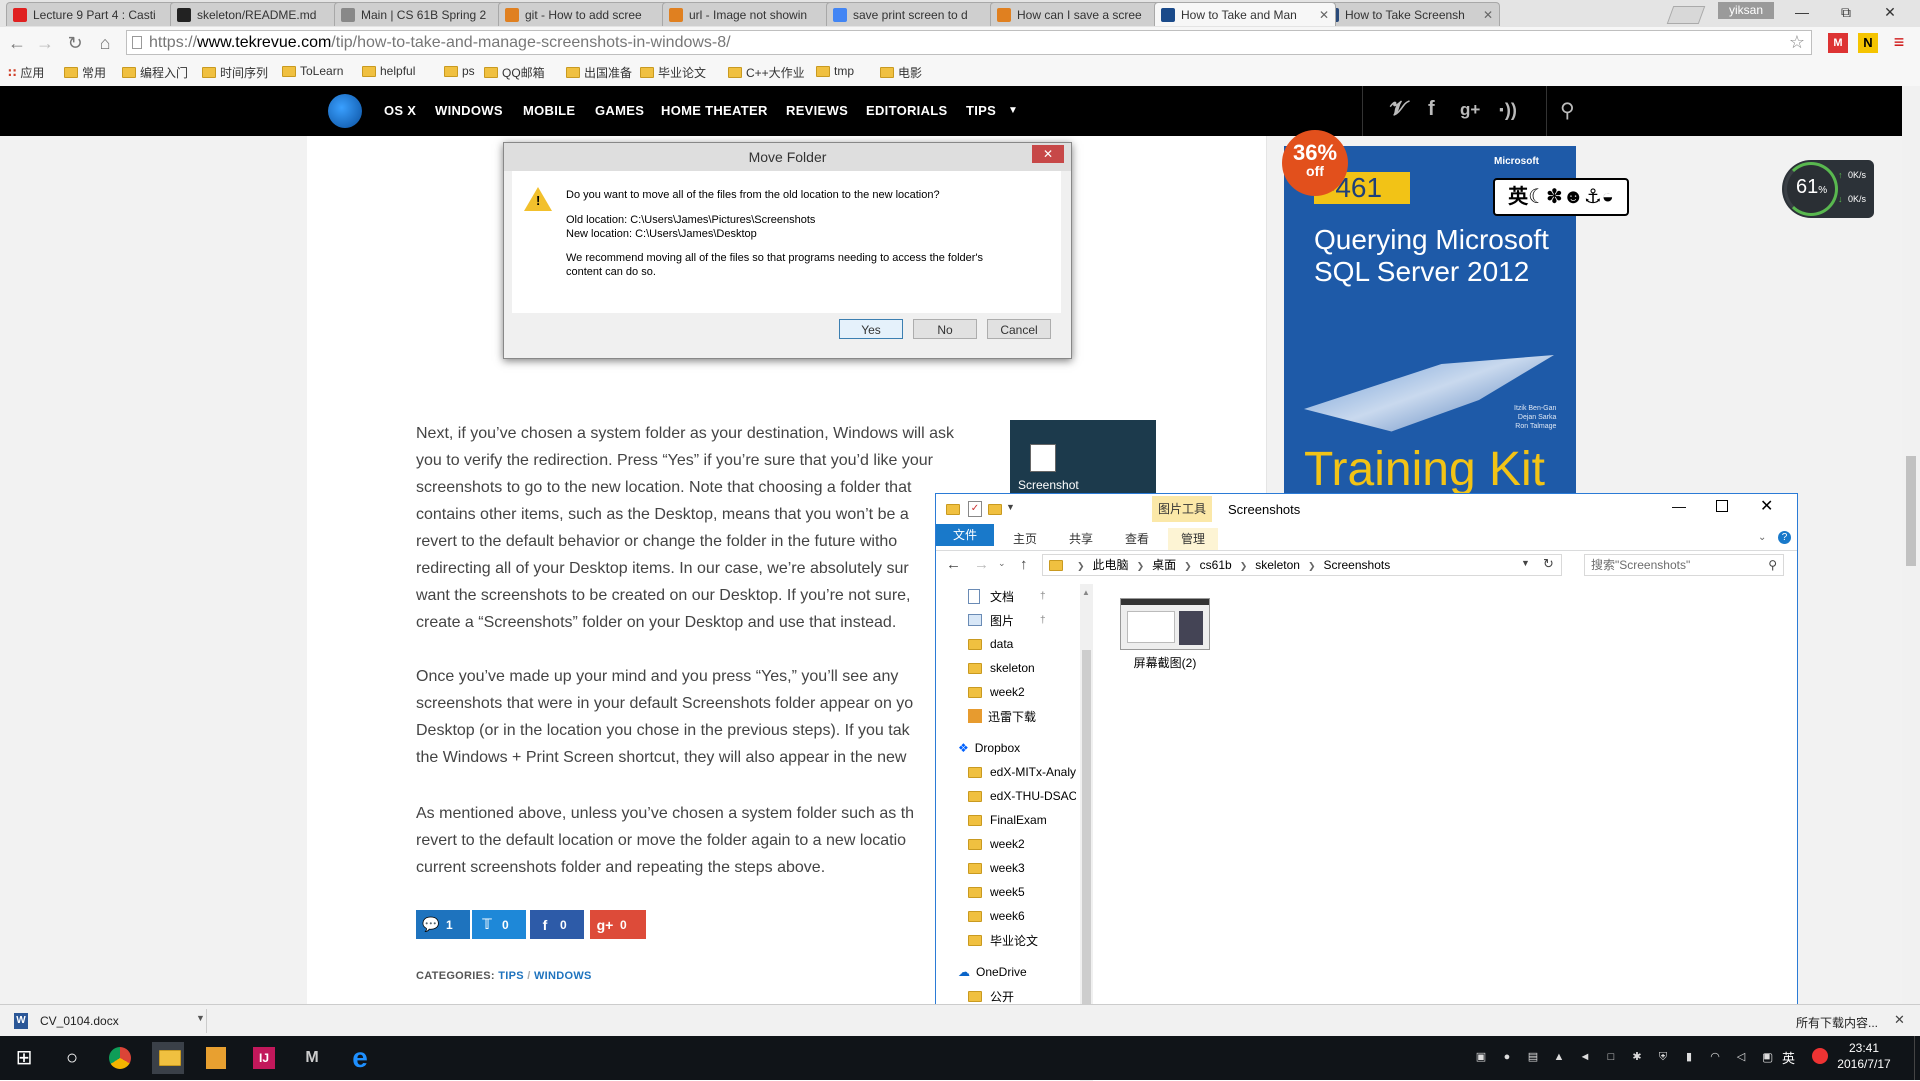  I want to click on recent-locations-icon: ⌄, so click(1002, 563).